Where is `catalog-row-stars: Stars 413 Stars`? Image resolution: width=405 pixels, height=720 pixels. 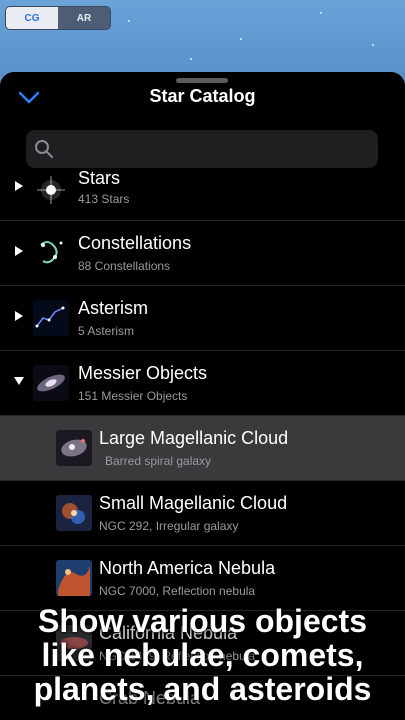
catalog-row-stars: Stars 413 Stars is located at coordinates (202, 194).